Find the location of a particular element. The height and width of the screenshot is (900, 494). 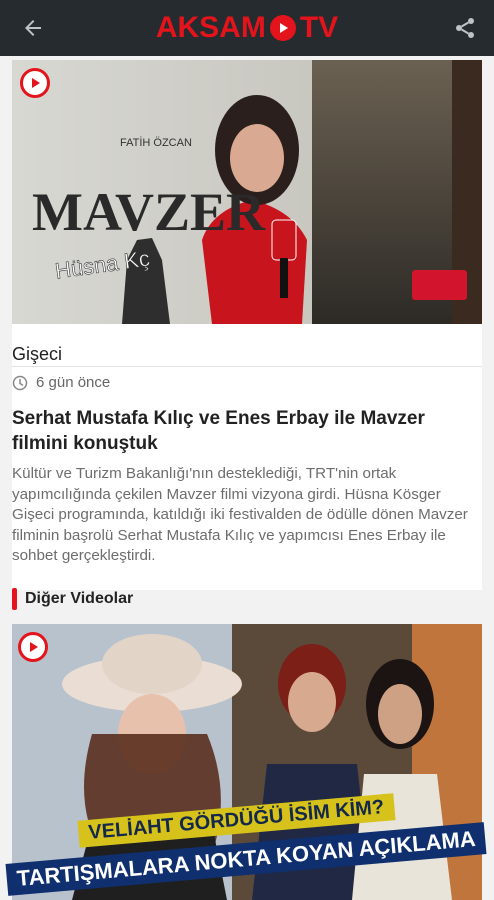

poster-title: MAVZER is located at coordinates (149, 212).